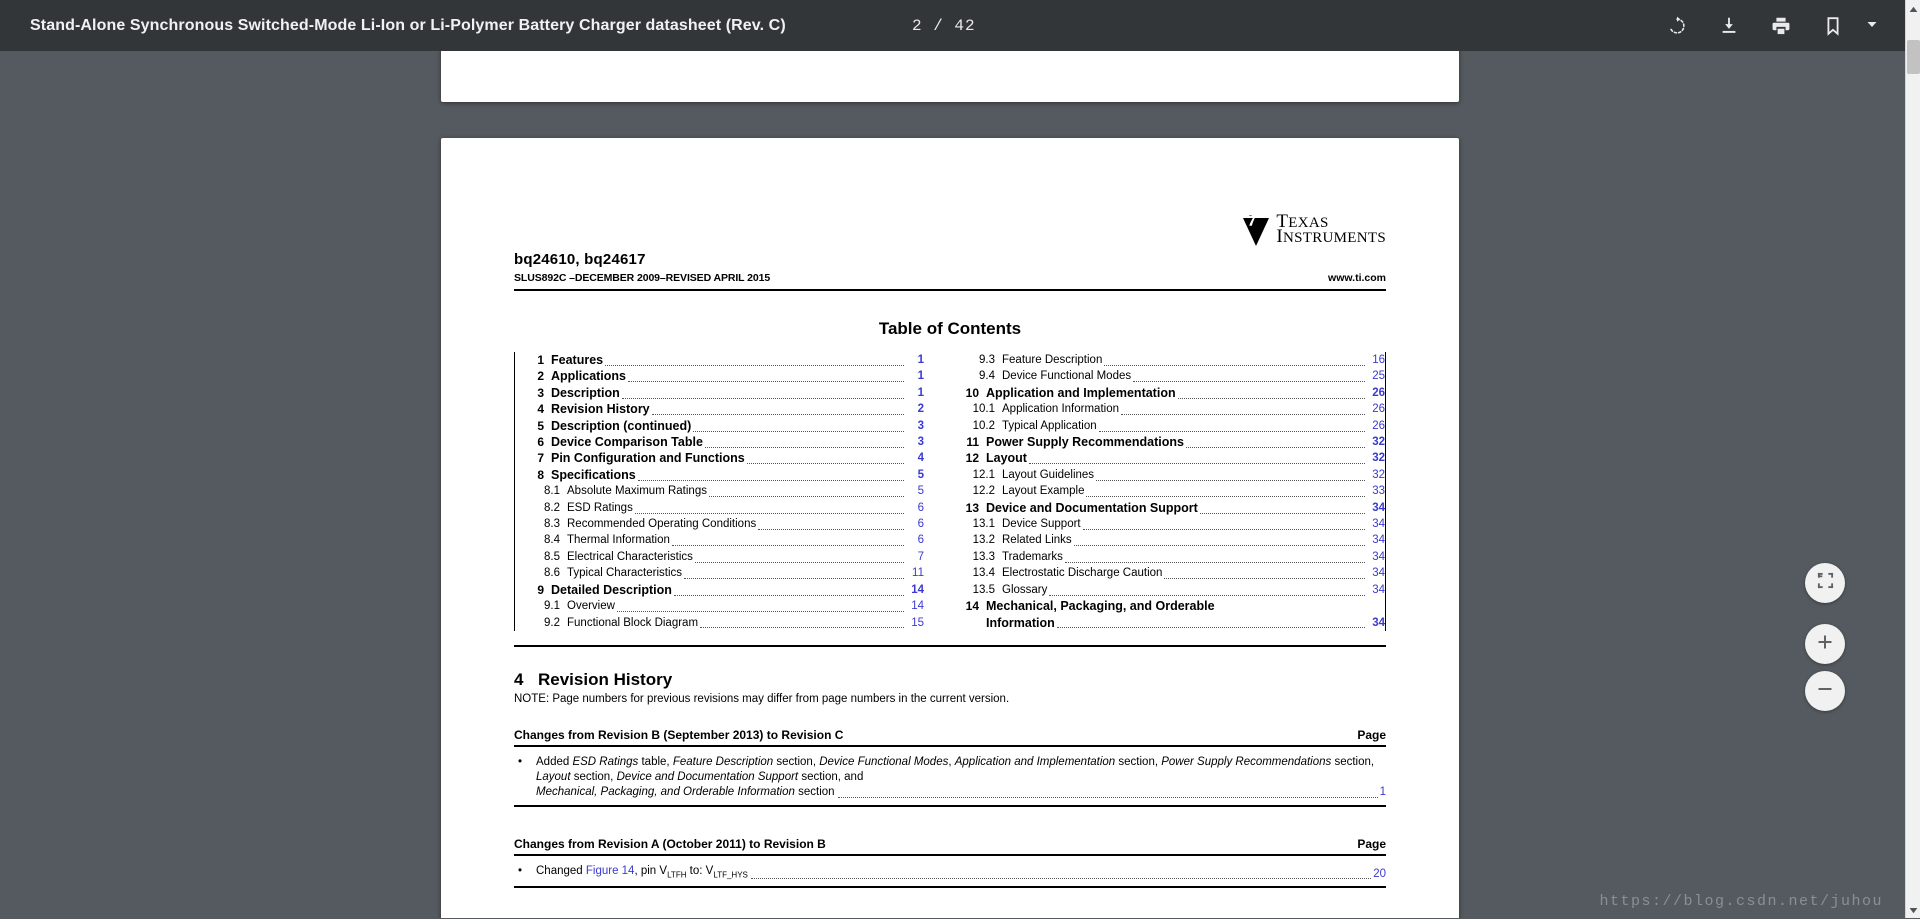 This screenshot has width=1920, height=919. Describe the element at coordinates (519, 679) in the screenshot. I see `revision-section-number: 4` at that location.